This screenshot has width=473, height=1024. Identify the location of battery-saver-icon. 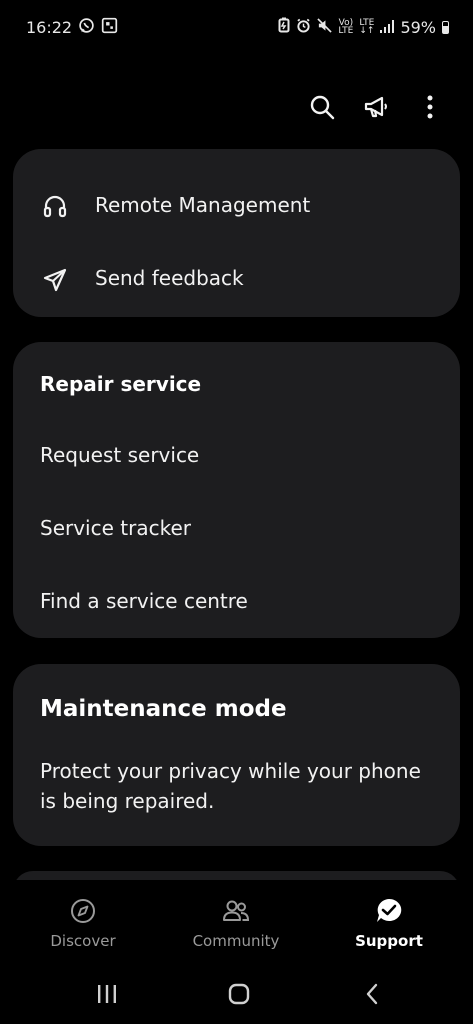
(284, 27).